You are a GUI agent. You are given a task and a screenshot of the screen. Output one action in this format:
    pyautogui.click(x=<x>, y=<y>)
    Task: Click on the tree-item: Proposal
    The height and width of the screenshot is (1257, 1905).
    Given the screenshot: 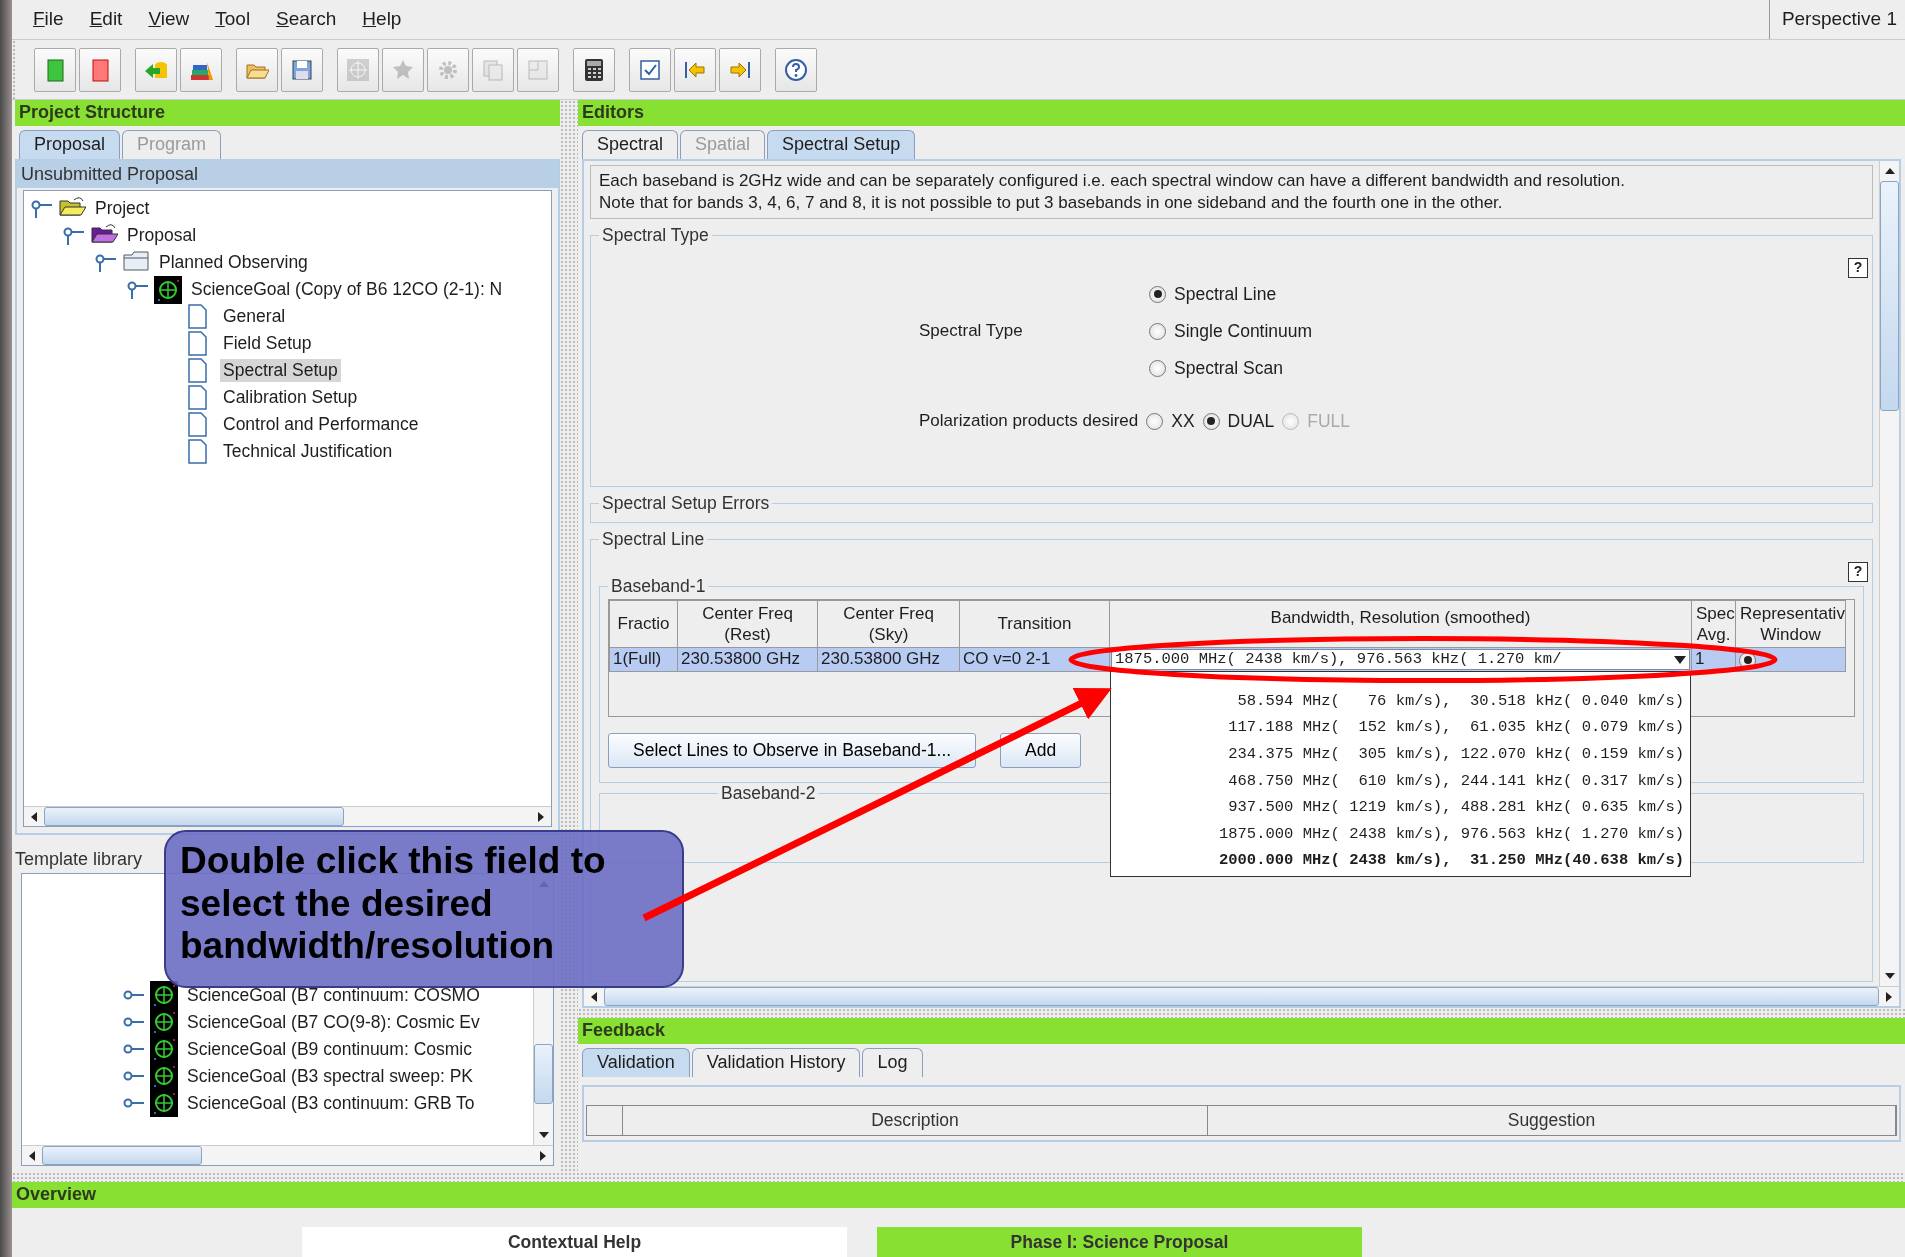 What is the action you would take?
    pyautogui.click(x=162, y=236)
    